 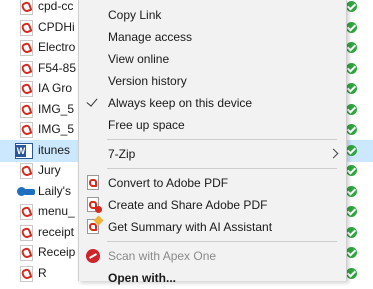 What do you see at coordinates (135, 15) in the screenshot?
I see `menu-label: Copy Link` at bounding box center [135, 15].